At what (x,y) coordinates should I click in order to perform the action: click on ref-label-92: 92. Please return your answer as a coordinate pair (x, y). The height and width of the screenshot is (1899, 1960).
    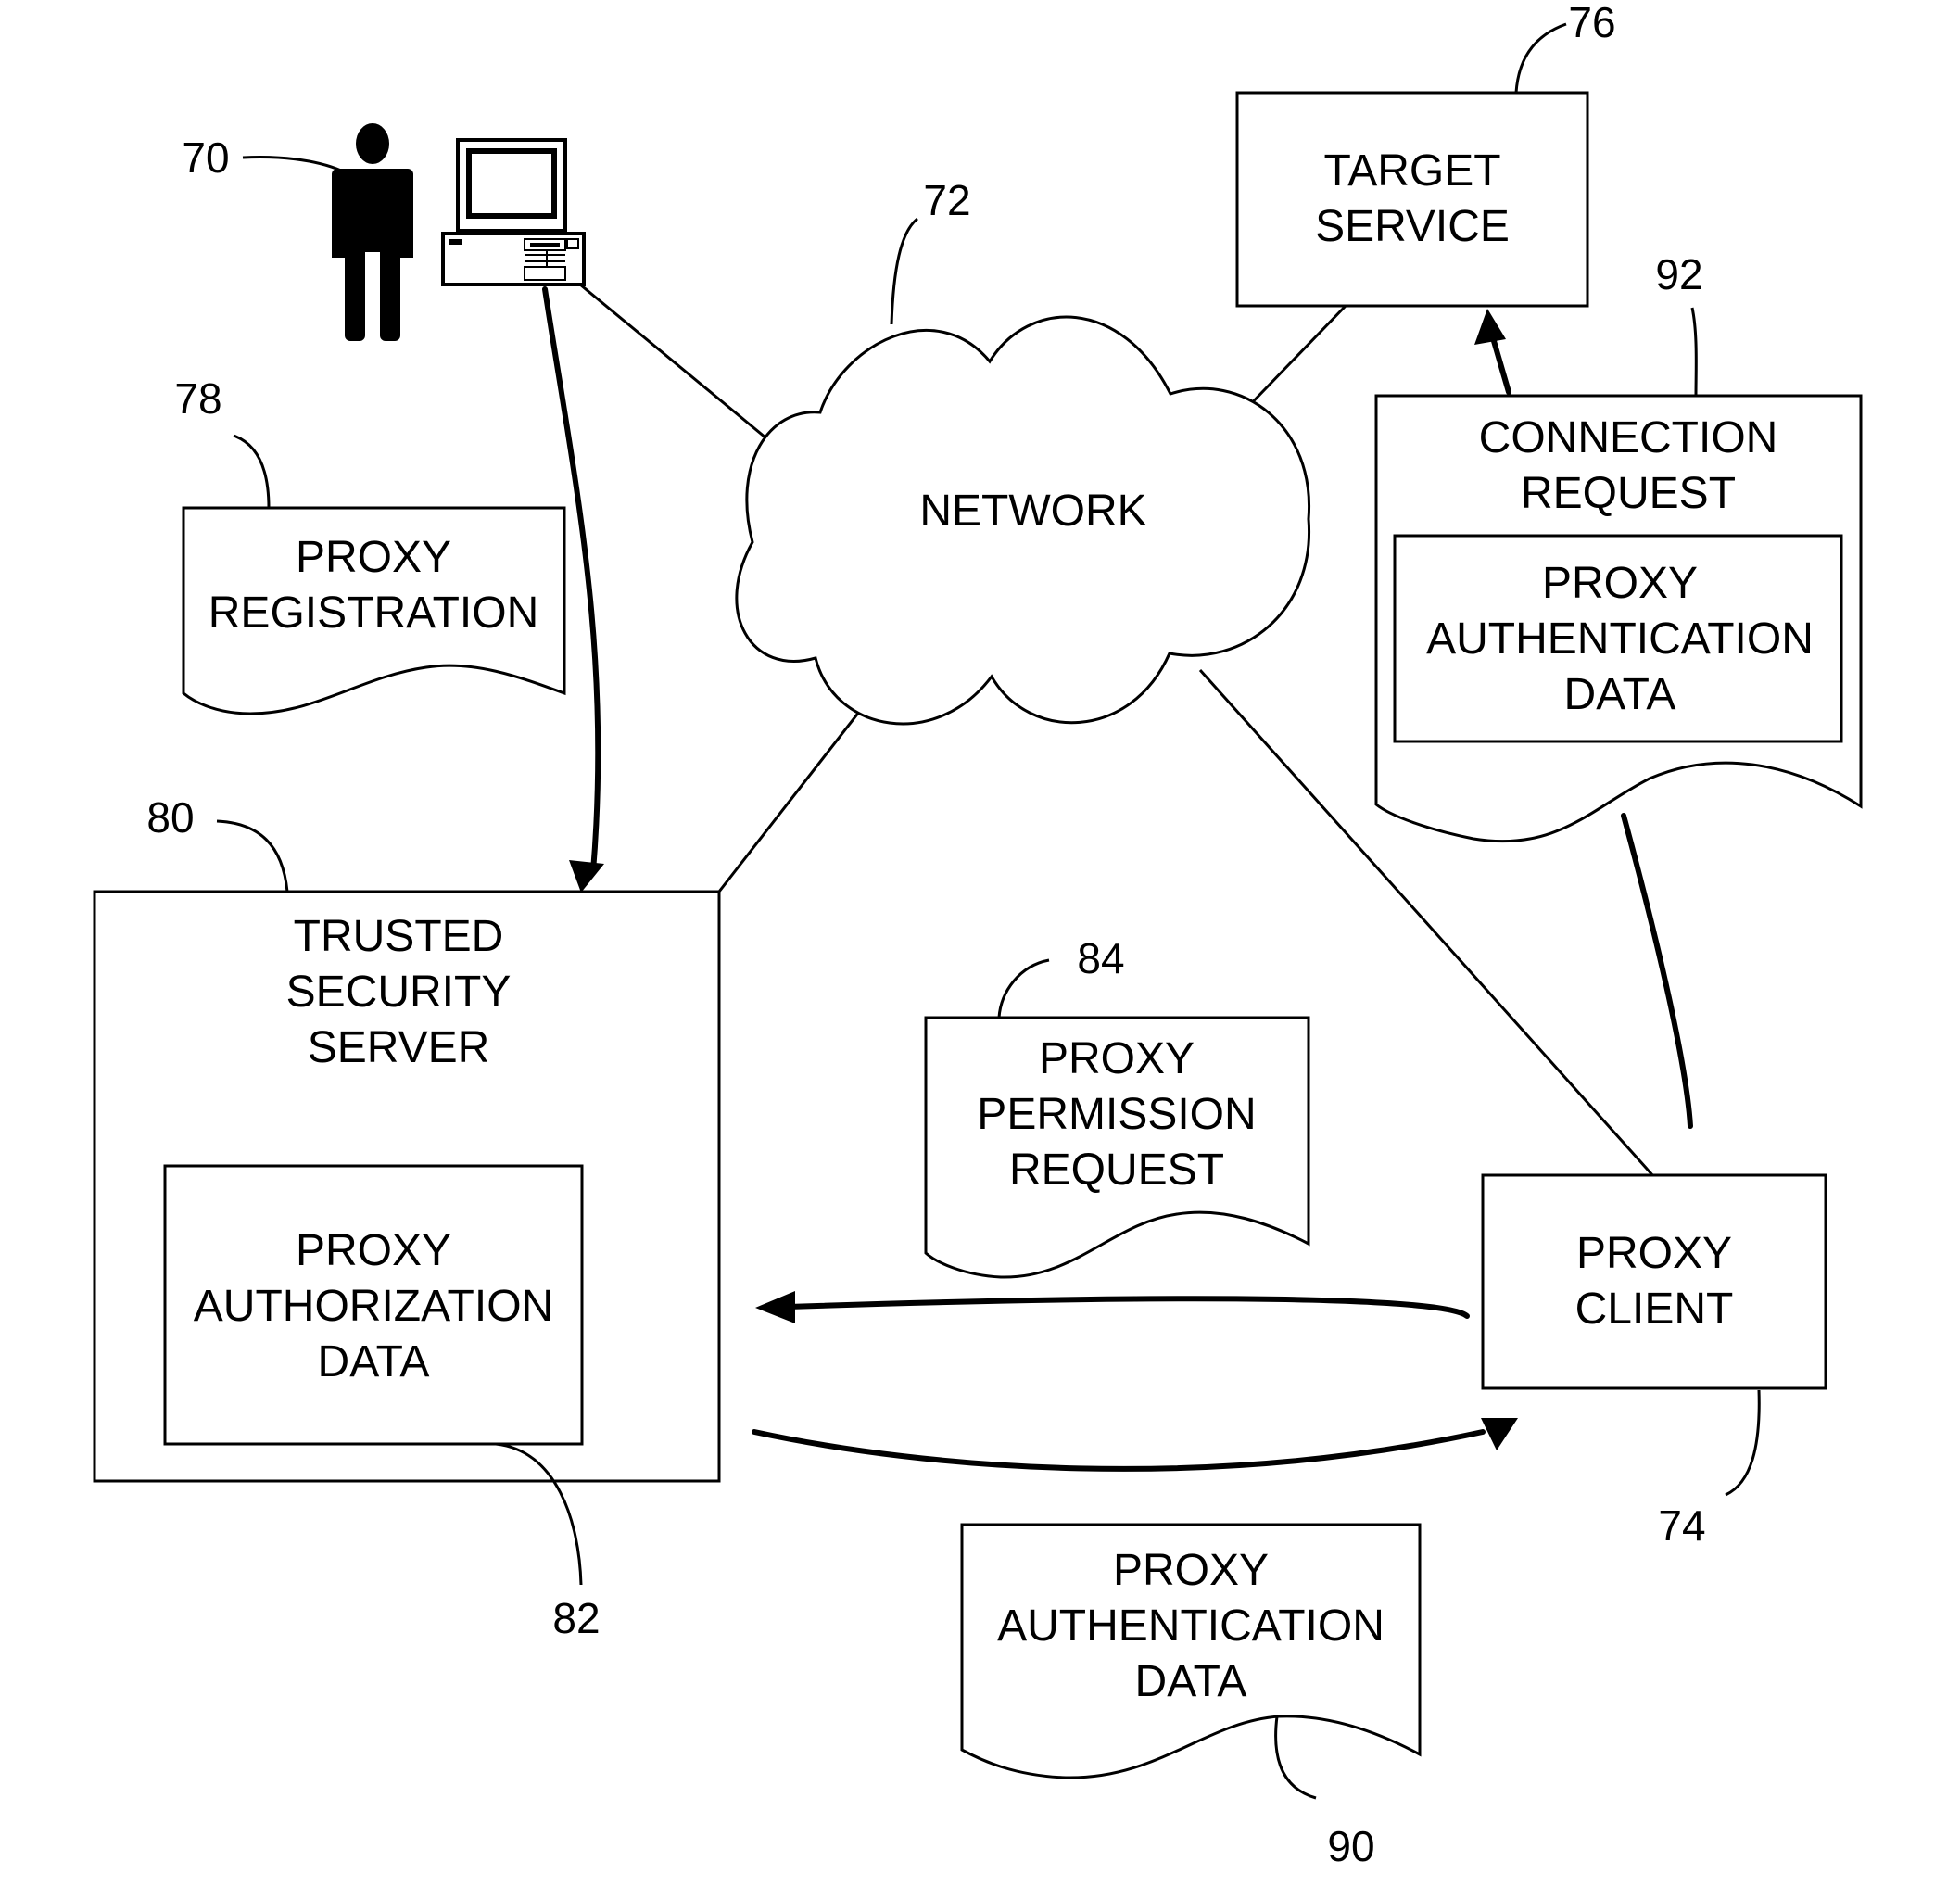
    Looking at the image, I should click on (1678, 274).